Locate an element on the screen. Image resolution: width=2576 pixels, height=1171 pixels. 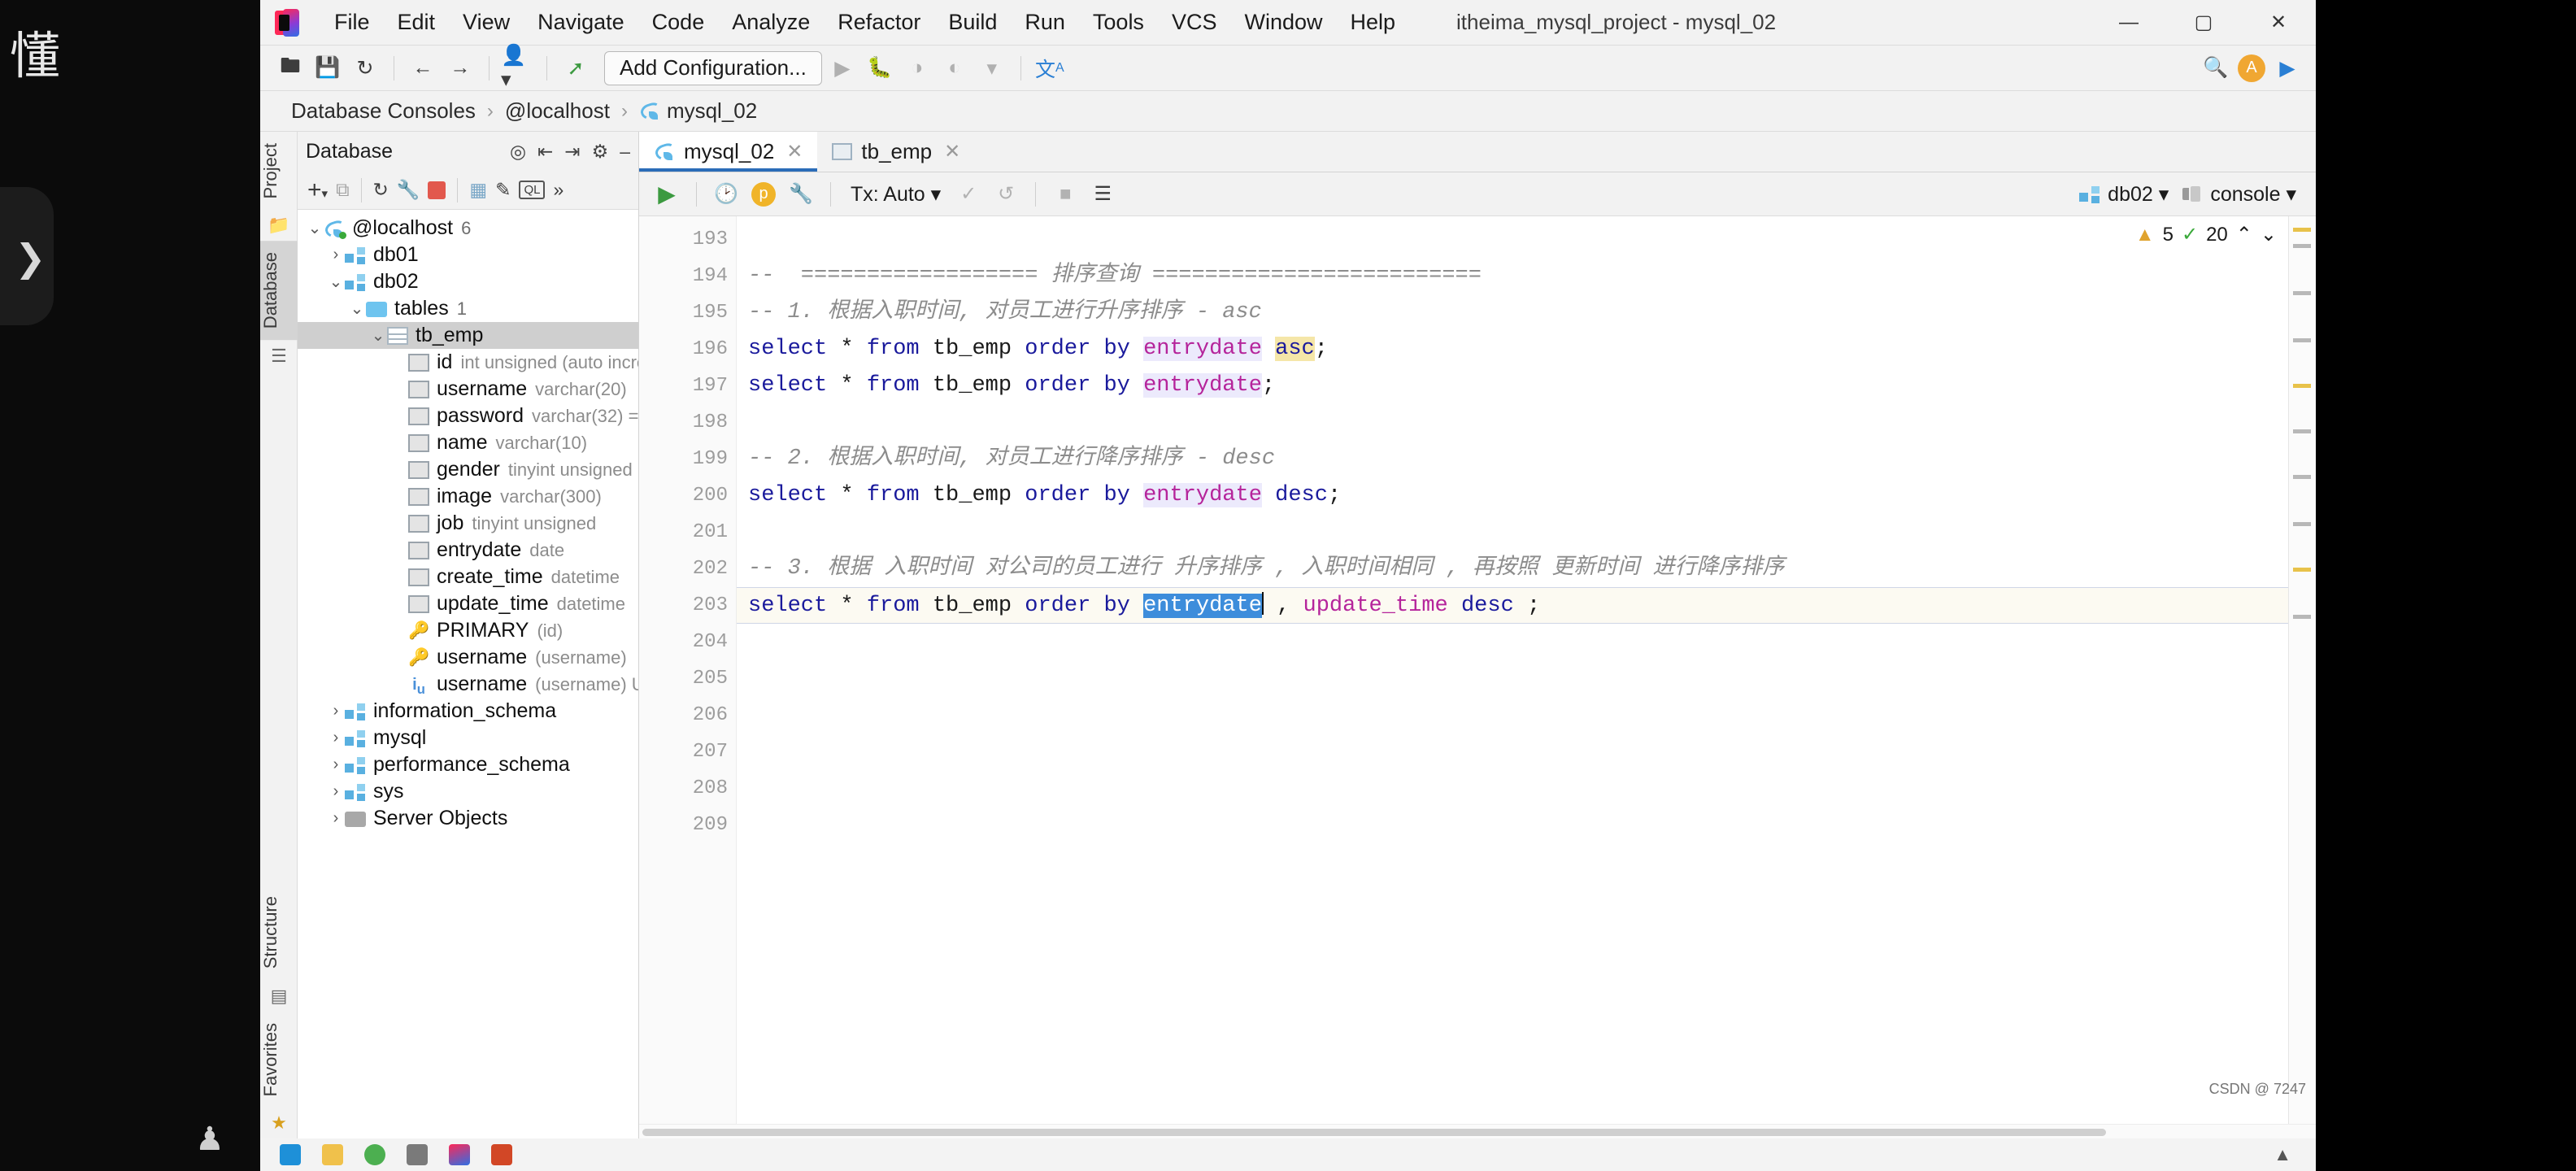
line-number: 194 is located at coordinates (687, 276).